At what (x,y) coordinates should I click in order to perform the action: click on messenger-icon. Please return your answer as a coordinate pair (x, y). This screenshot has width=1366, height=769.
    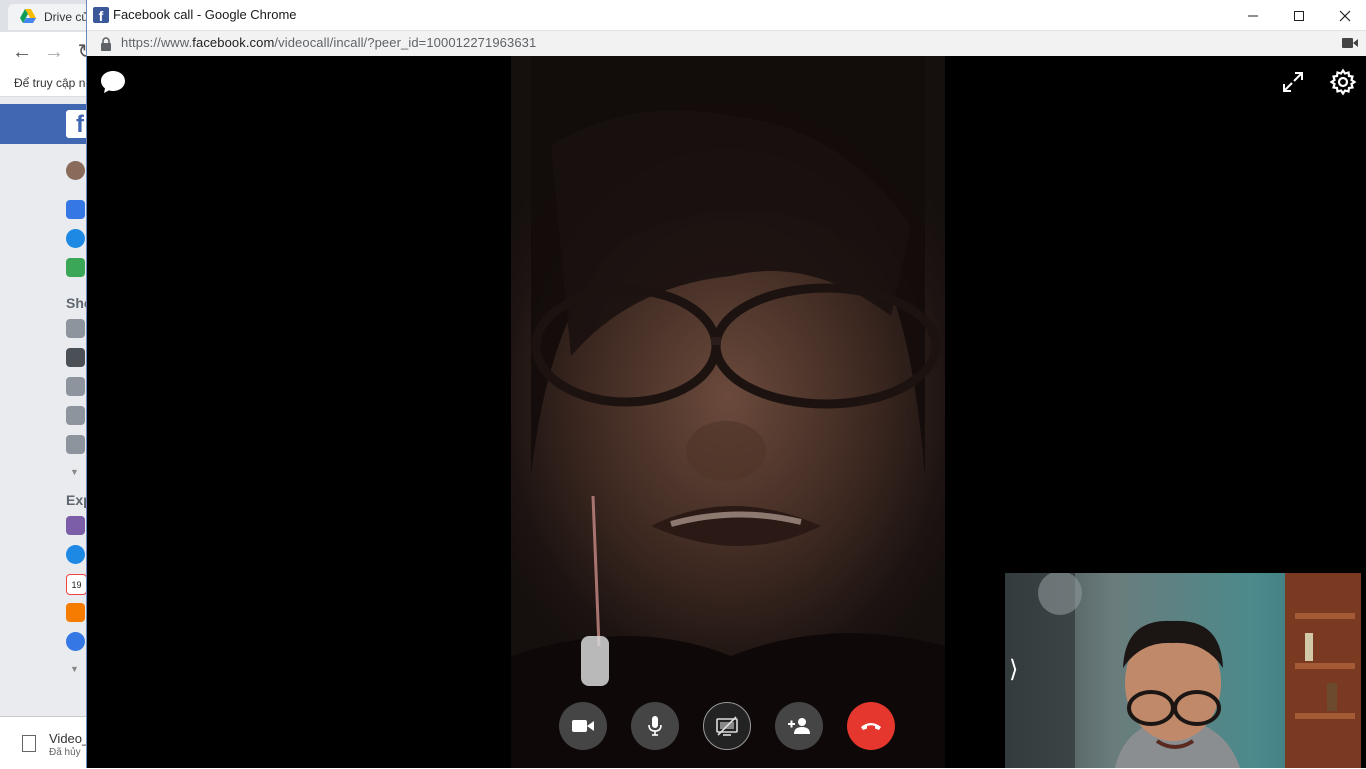
    Looking at the image, I should click on (75, 238).